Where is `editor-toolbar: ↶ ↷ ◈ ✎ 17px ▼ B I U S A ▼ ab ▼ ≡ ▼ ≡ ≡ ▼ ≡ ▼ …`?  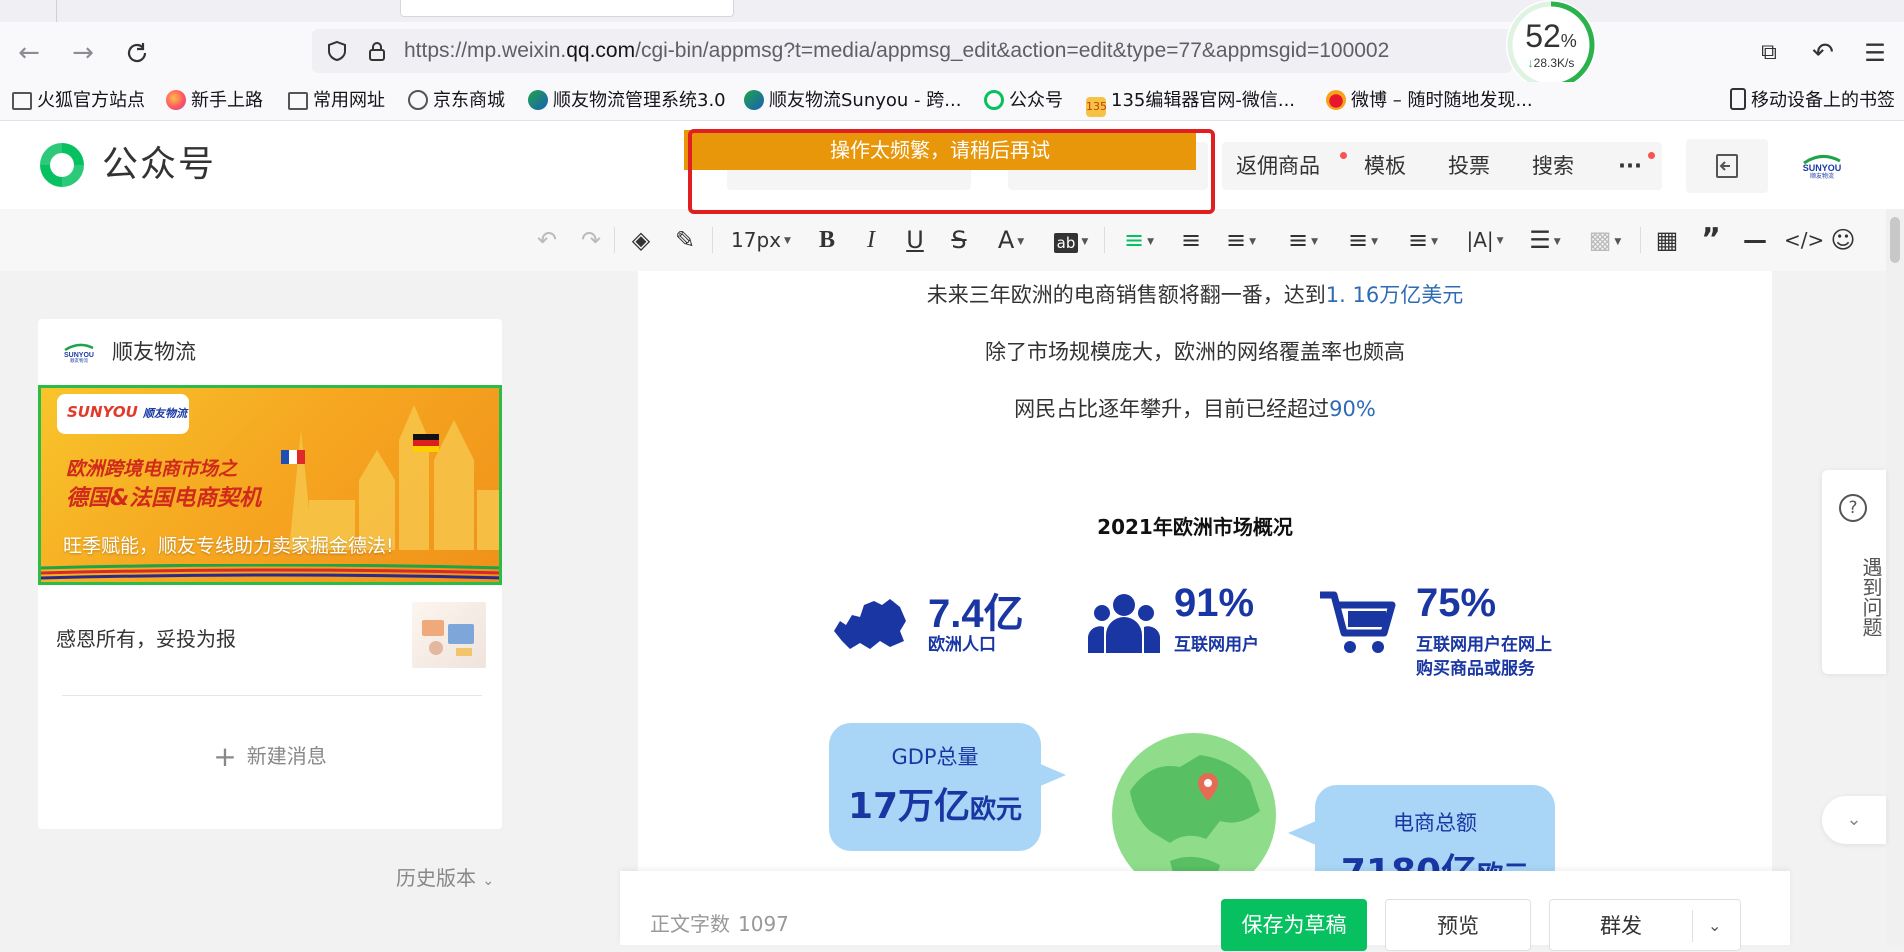 editor-toolbar: ↶ ↷ ◈ ✎ 17px ▼ B I U S A ▼ ab ▼ ≡ ▼ ≡ ≡ ▼ ≡ ▼ … is located at coordinates (943, 240).